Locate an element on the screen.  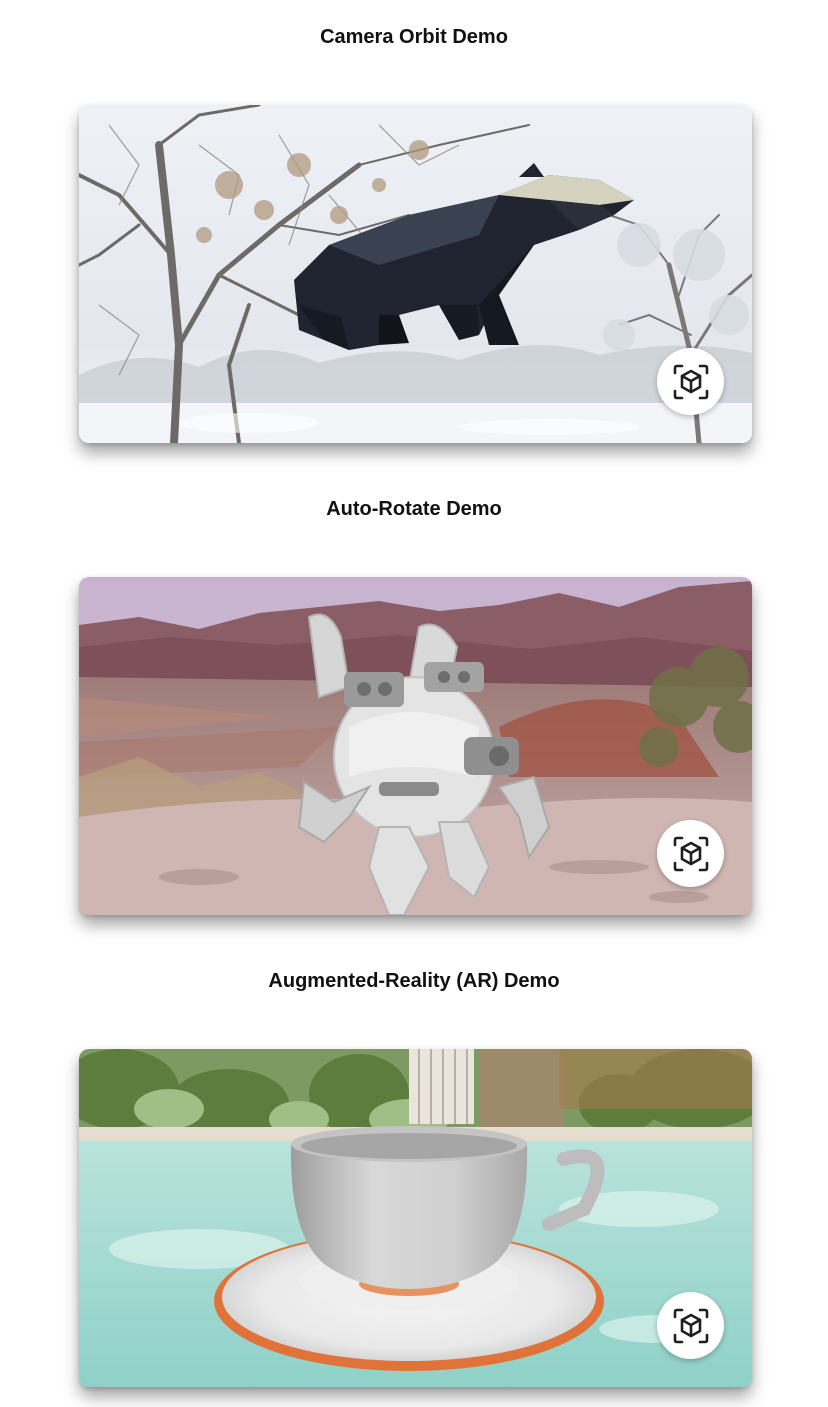
demo-title-camera-orbit: Camera Orbit Demo is located at coordinates (414, 37).